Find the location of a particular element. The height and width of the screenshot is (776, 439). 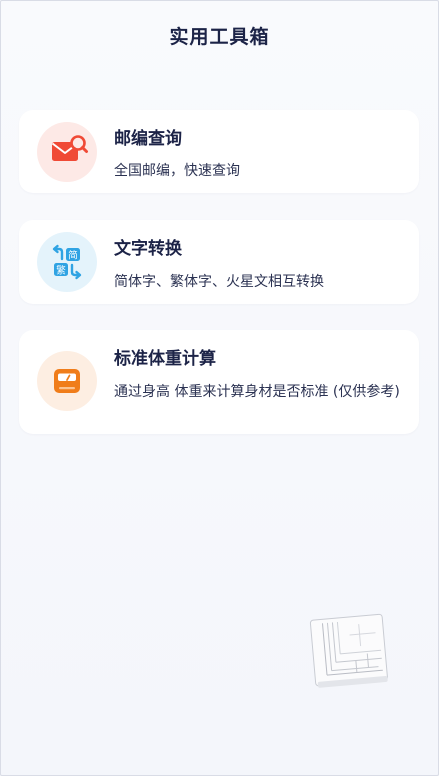

simplified-label: 简 is located at coordinates (73, 256).